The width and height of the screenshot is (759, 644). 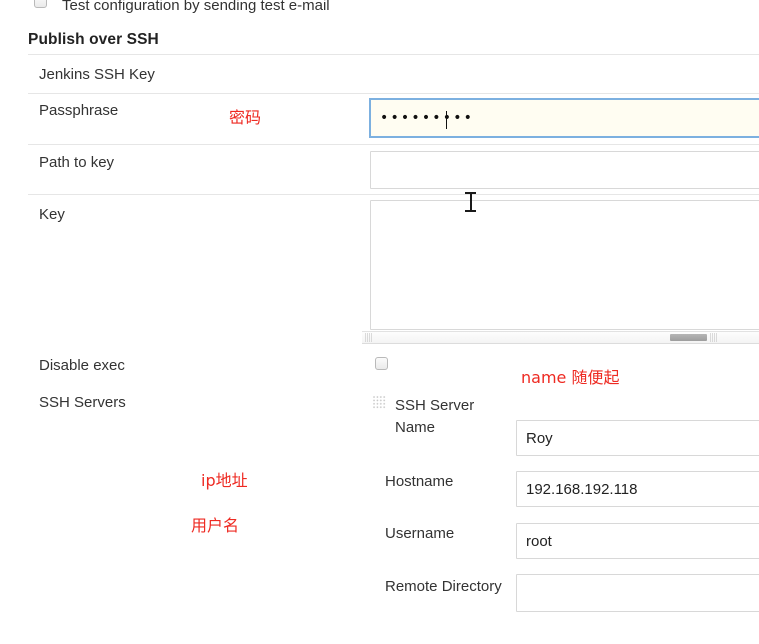 What do you see at coordinates (379, 402) in the screenshot?
I see `drag-handle-icon` at bounding box center [379, 402].